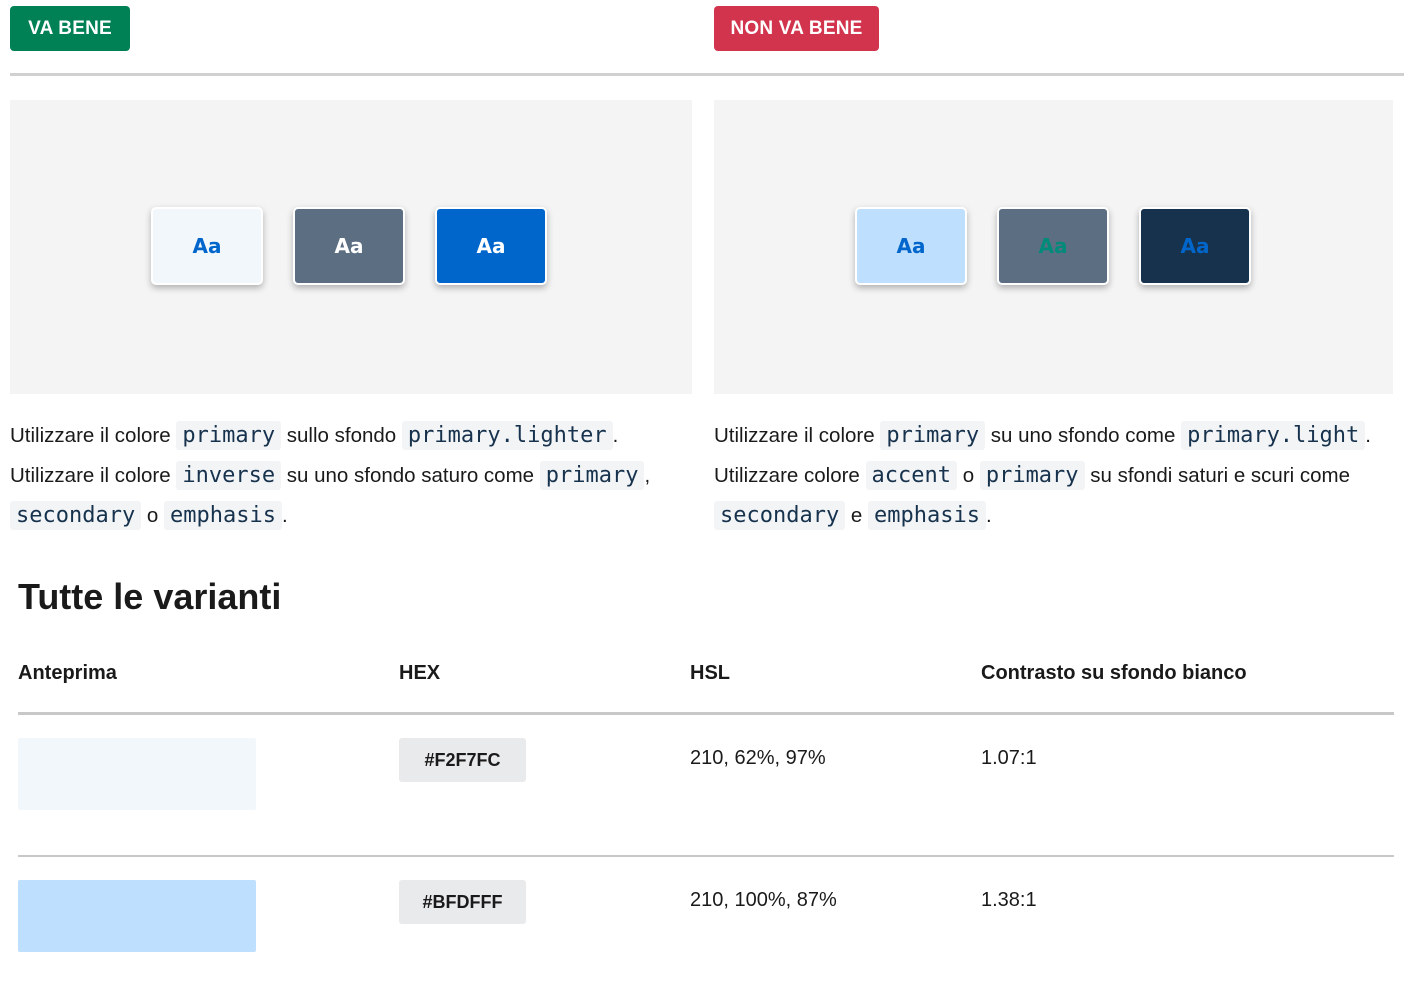 This screenshot has height=990, width=1414. I want to click on swatch-inverse-on-primary: Aa, so click(491, 246).